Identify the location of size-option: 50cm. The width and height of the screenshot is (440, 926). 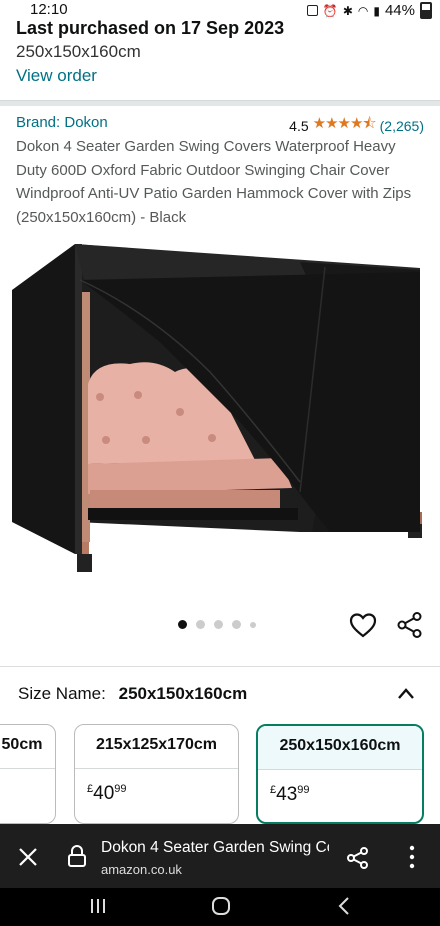
(28, 774).